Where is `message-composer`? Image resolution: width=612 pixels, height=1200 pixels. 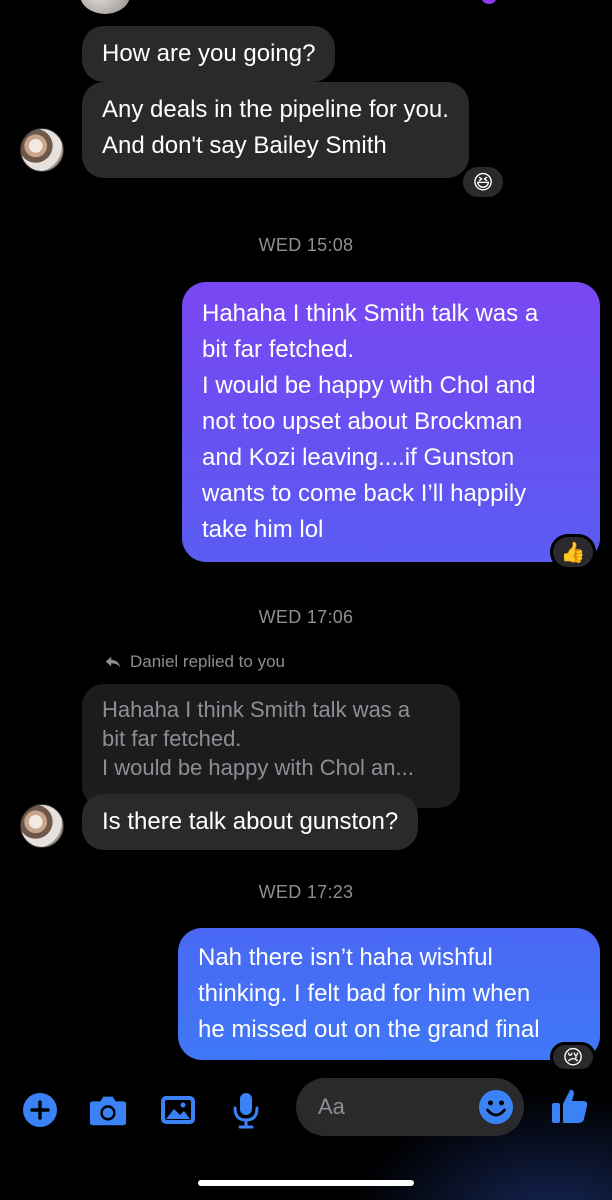
message-composer is located at coordinates (306, 1109).